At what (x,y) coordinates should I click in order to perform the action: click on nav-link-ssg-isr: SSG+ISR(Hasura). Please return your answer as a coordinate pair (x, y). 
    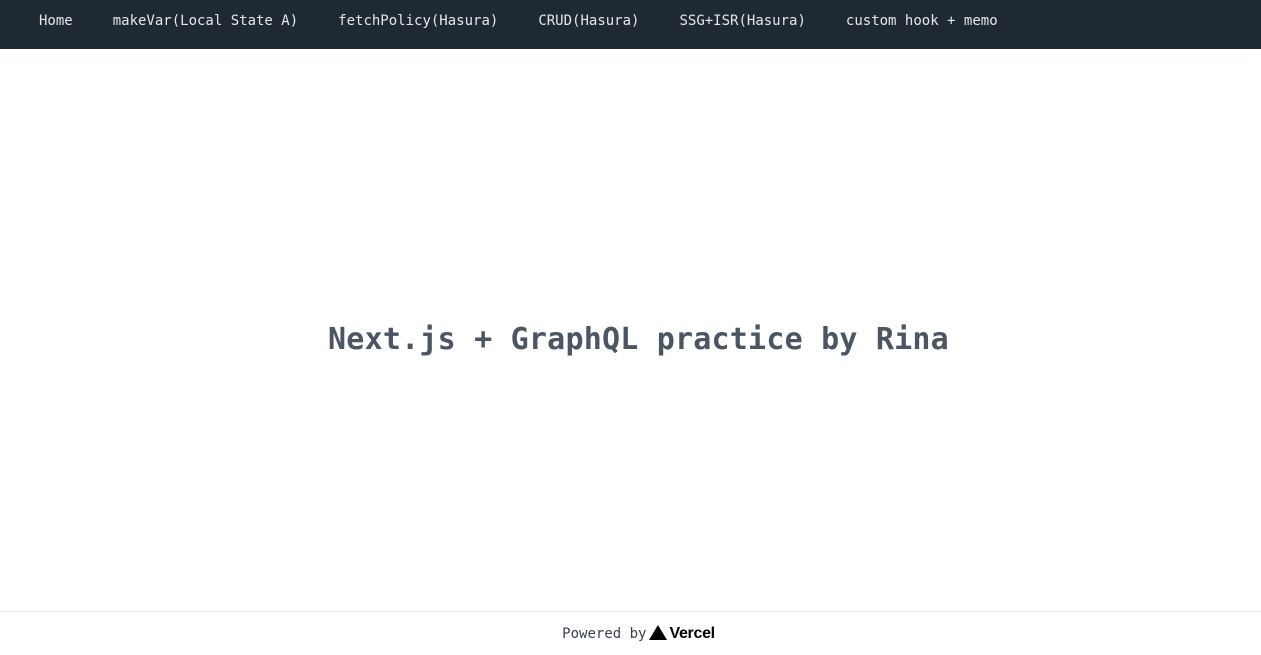
    Looking at the image, I should click on (742, 21).